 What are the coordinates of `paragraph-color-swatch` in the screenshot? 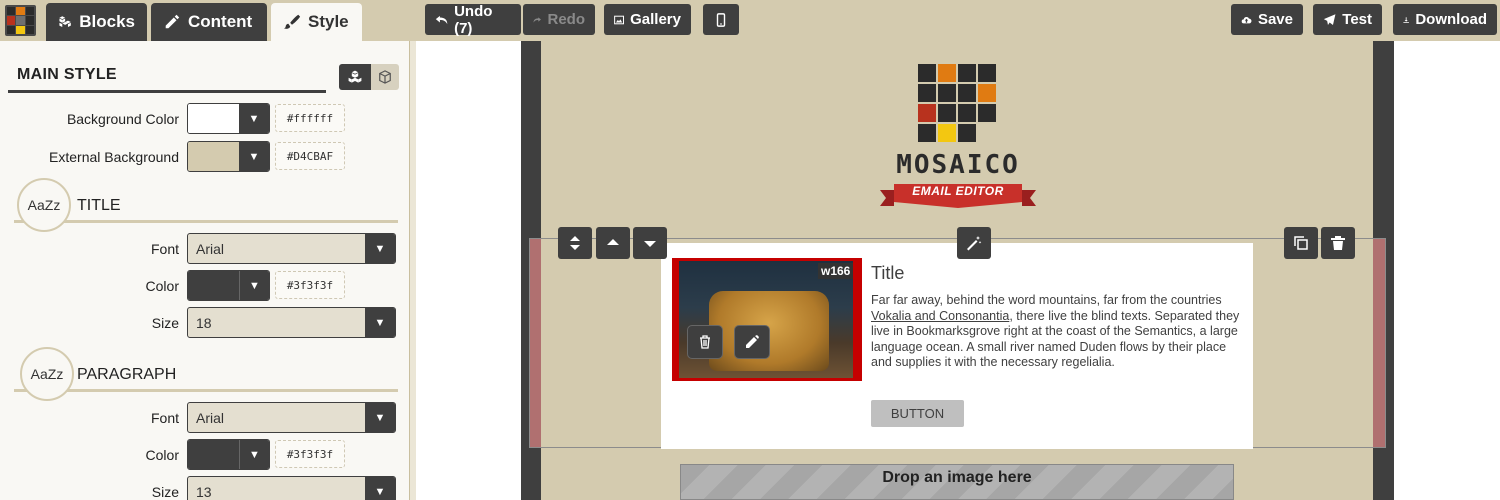 It's located at (213, 454).